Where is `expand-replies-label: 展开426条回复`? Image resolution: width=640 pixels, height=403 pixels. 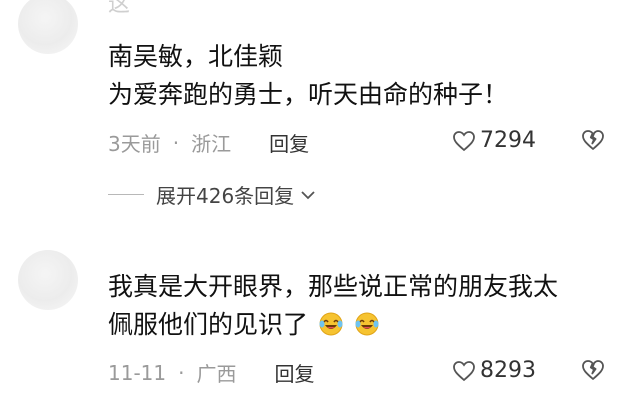
expand-replies-label: 展开426条回复 is located at coordinates (225, 196).